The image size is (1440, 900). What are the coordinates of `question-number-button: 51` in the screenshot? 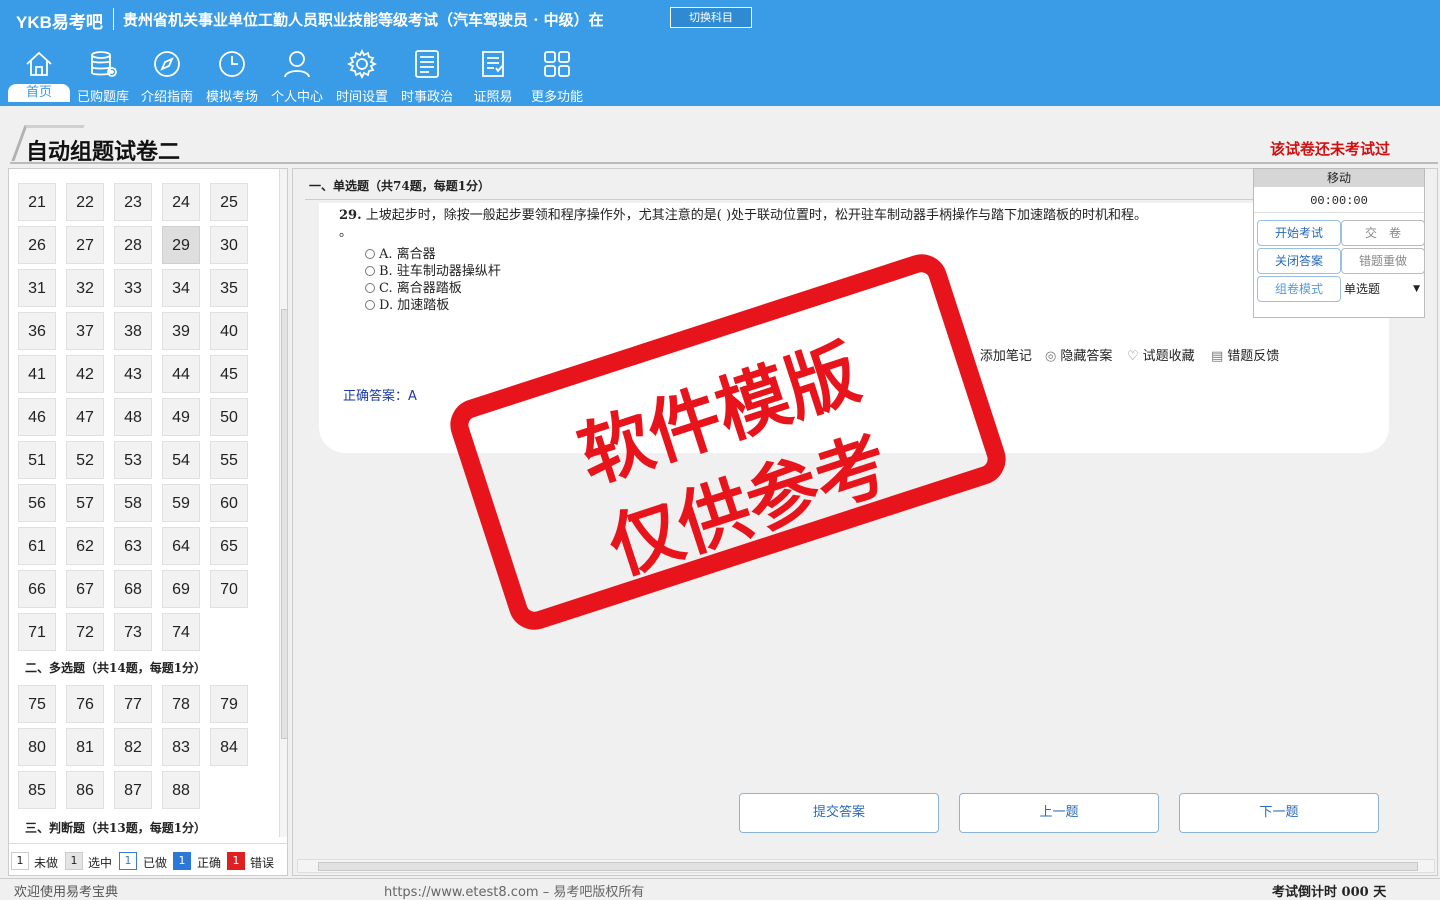 It's located at (37, 460).